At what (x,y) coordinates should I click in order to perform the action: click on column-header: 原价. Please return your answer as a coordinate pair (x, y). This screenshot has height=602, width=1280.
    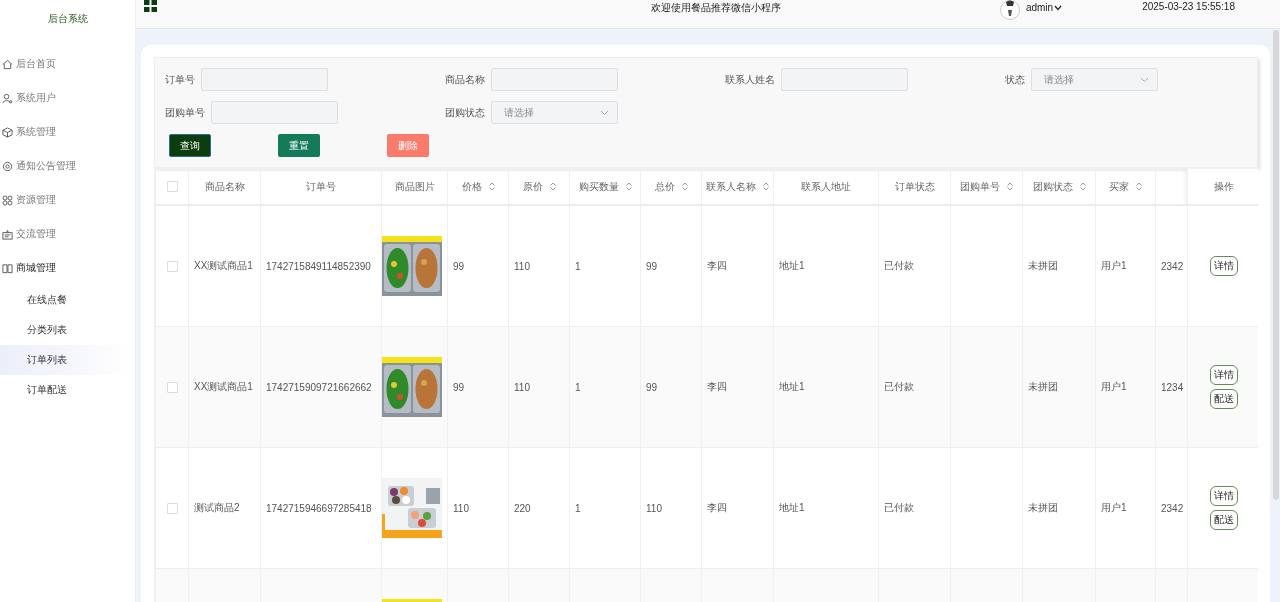
    Looking at the image, I should click on (532, 186).